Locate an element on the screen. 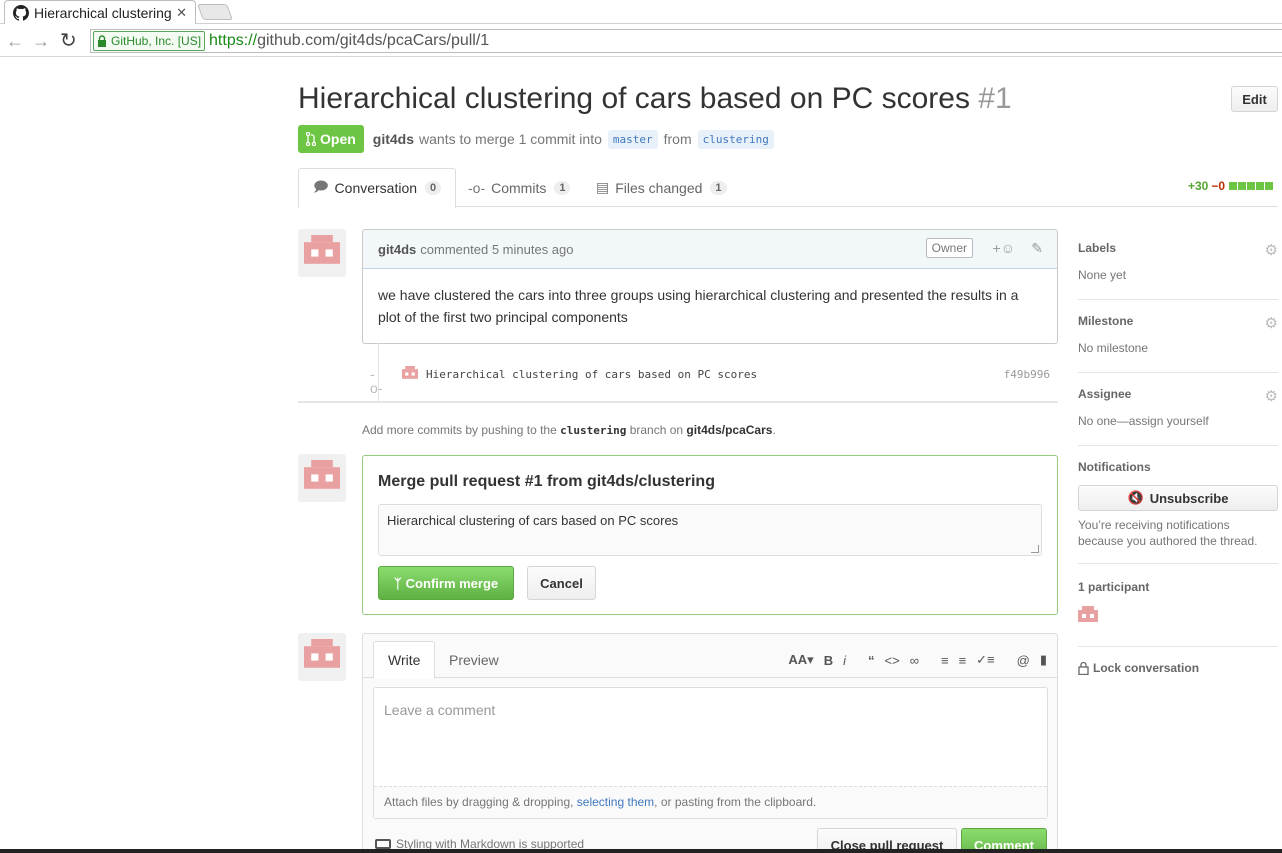 Image resolution: width=1282 pixels, height=853 pixels. tab-conversation: 🗩 Conversation 0 is located at coordinates (377, 188).